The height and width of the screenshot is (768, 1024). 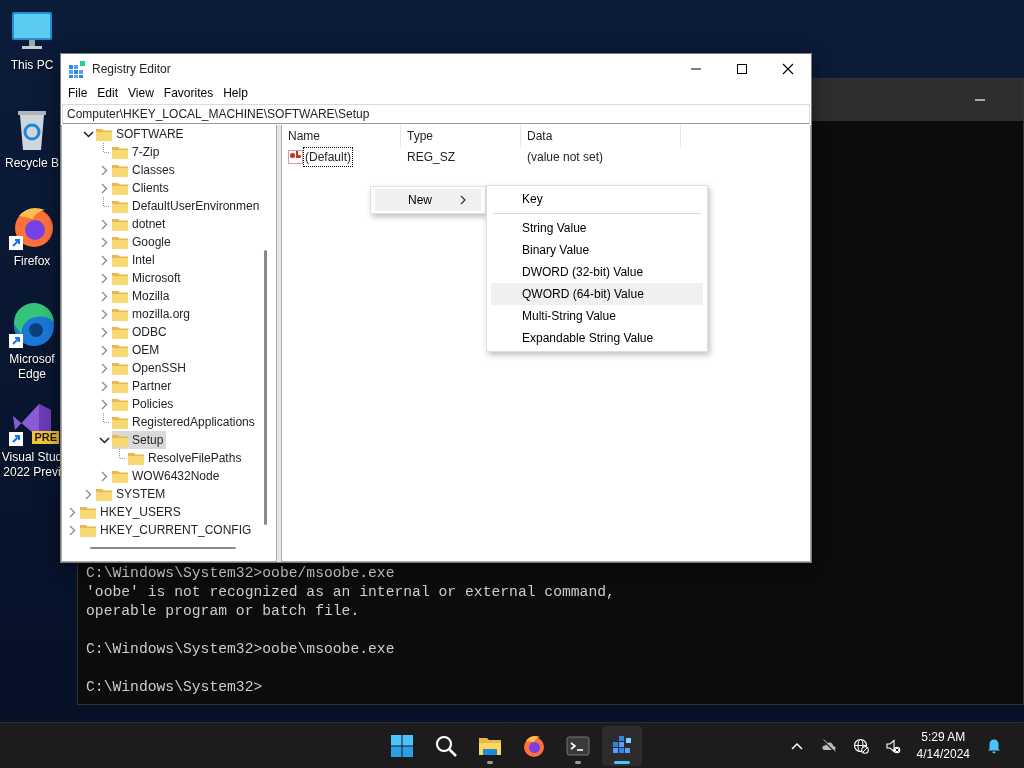 What do you see at coordinates (141, 93) in the screenshot?
I see `menu-item: View` at bounding box center [141, 93].